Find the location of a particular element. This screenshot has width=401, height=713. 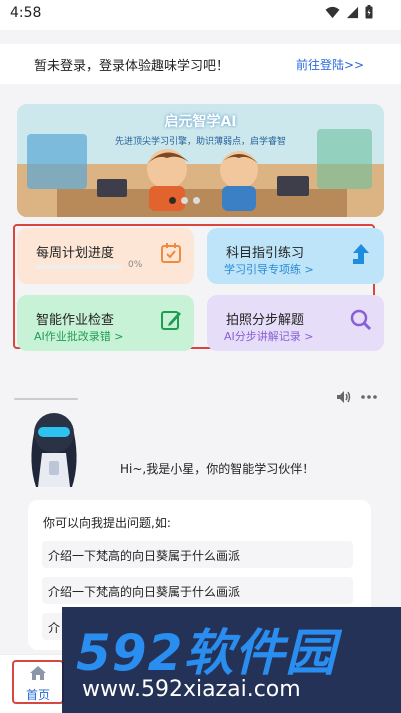

search-icon is located at coordinates (361, 322).